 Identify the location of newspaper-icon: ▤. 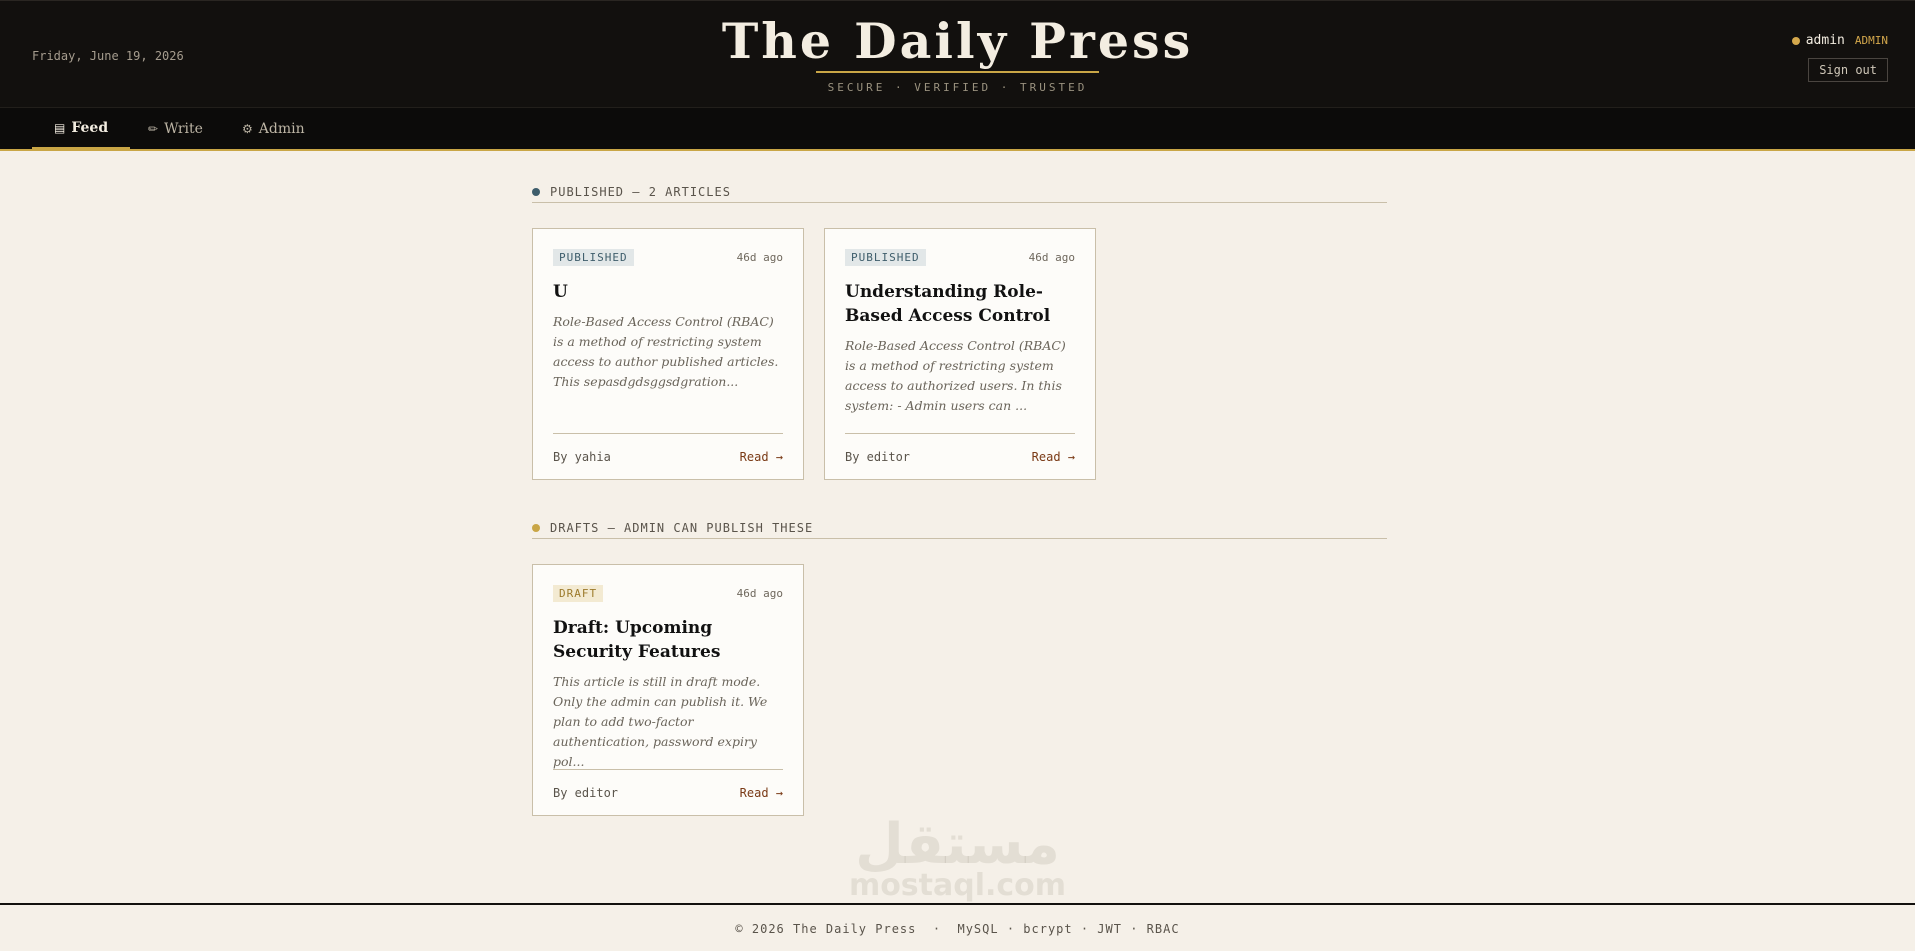
(60, 127).